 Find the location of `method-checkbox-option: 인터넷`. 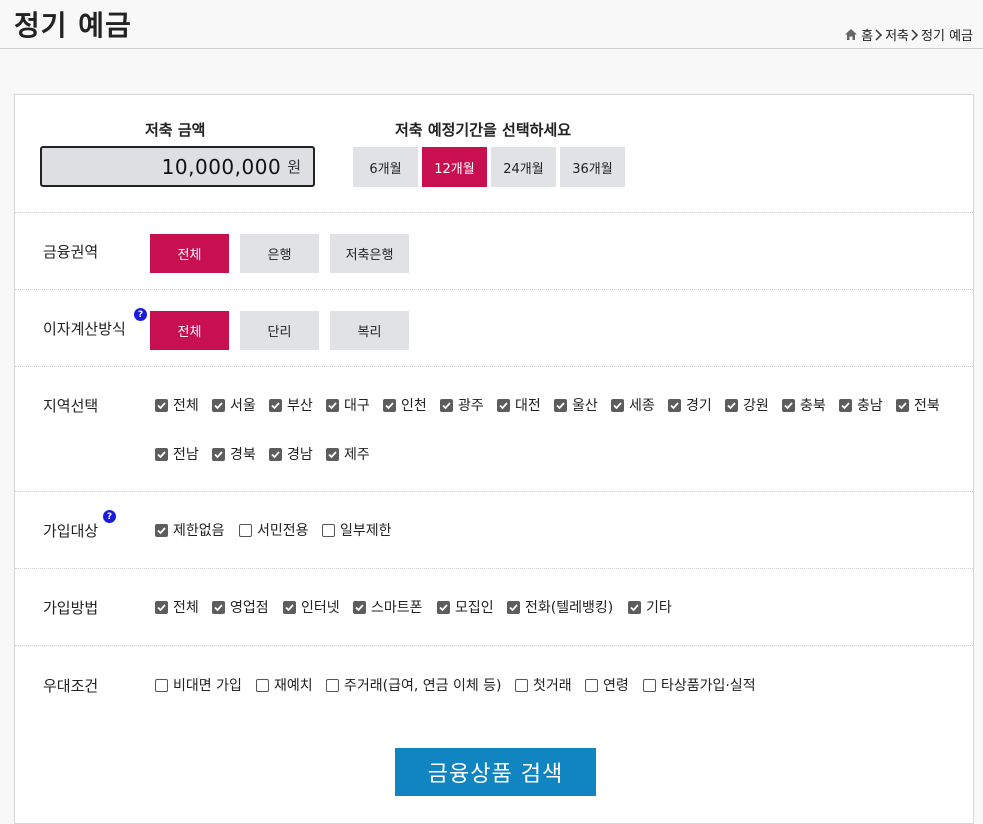

method-checkbox-option: 인터넷 is located at coordinates (311, 607).